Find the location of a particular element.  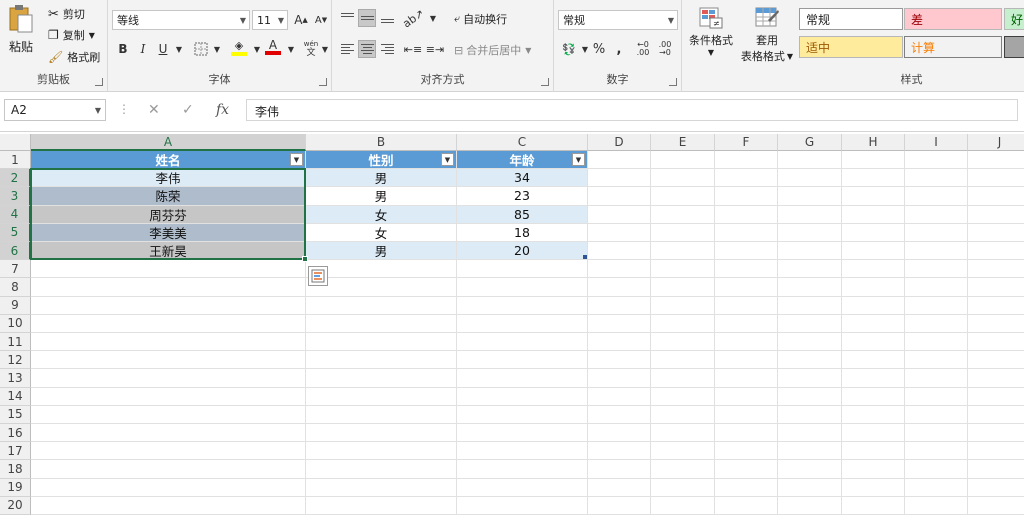

row-header-4: 4 is located at coordinates (15, 214).